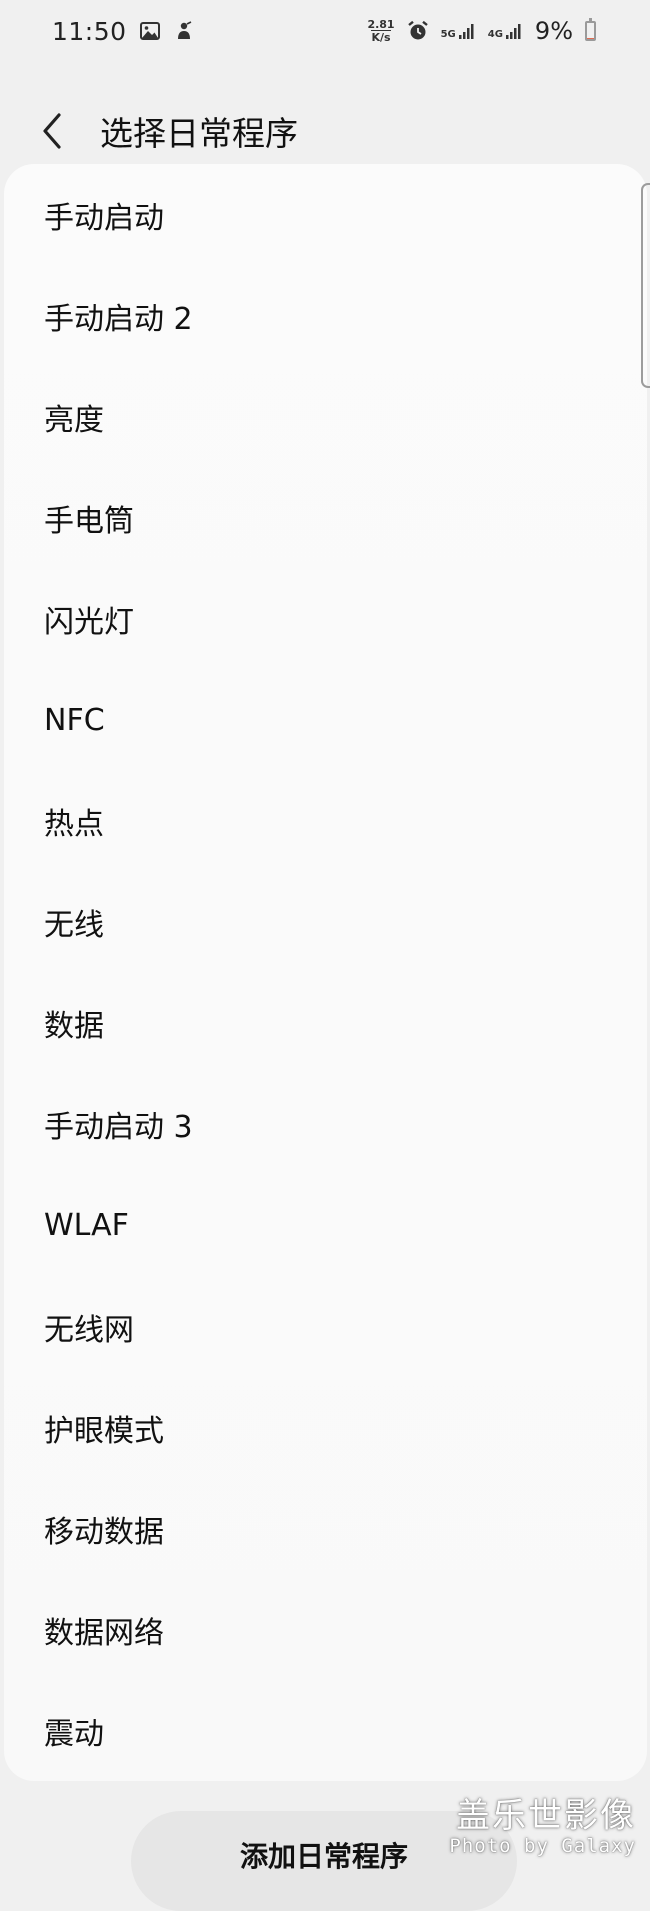 The image size is (650, 1911). What do you see at coordinates (325, 315) in the screenshot?
I see `routine-list-item: 手动启动 2` at bounding box center [325, 315].